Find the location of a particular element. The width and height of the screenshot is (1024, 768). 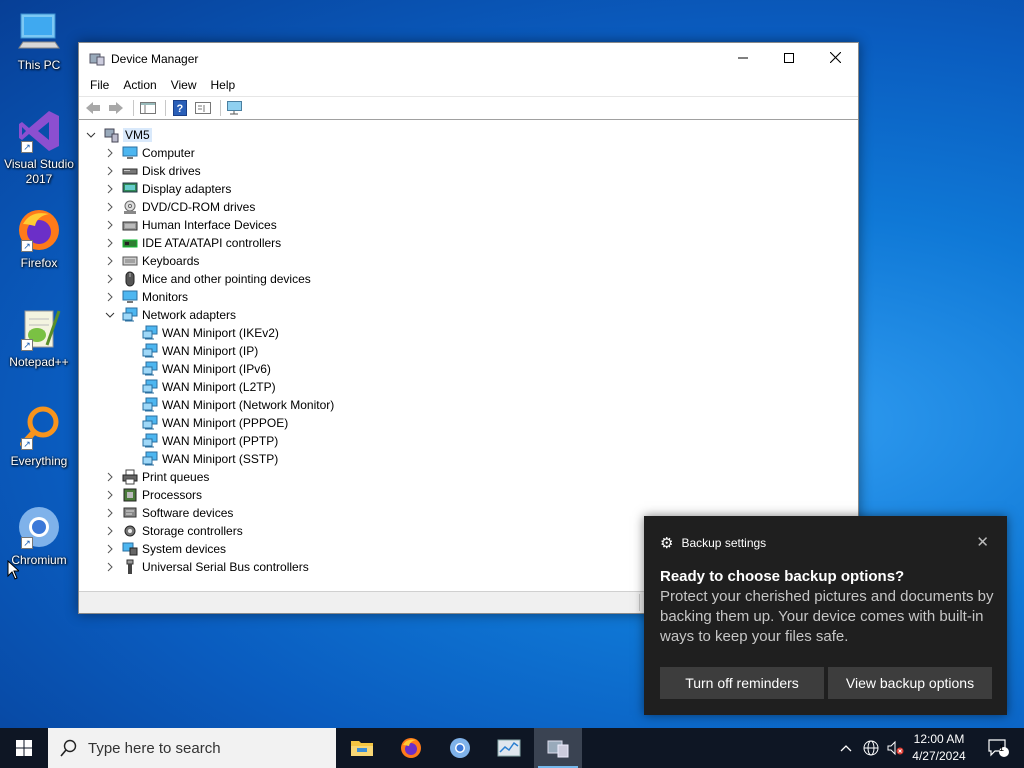

tree-category-network-adapters: Network adapters is located at coordinates (471, 315).